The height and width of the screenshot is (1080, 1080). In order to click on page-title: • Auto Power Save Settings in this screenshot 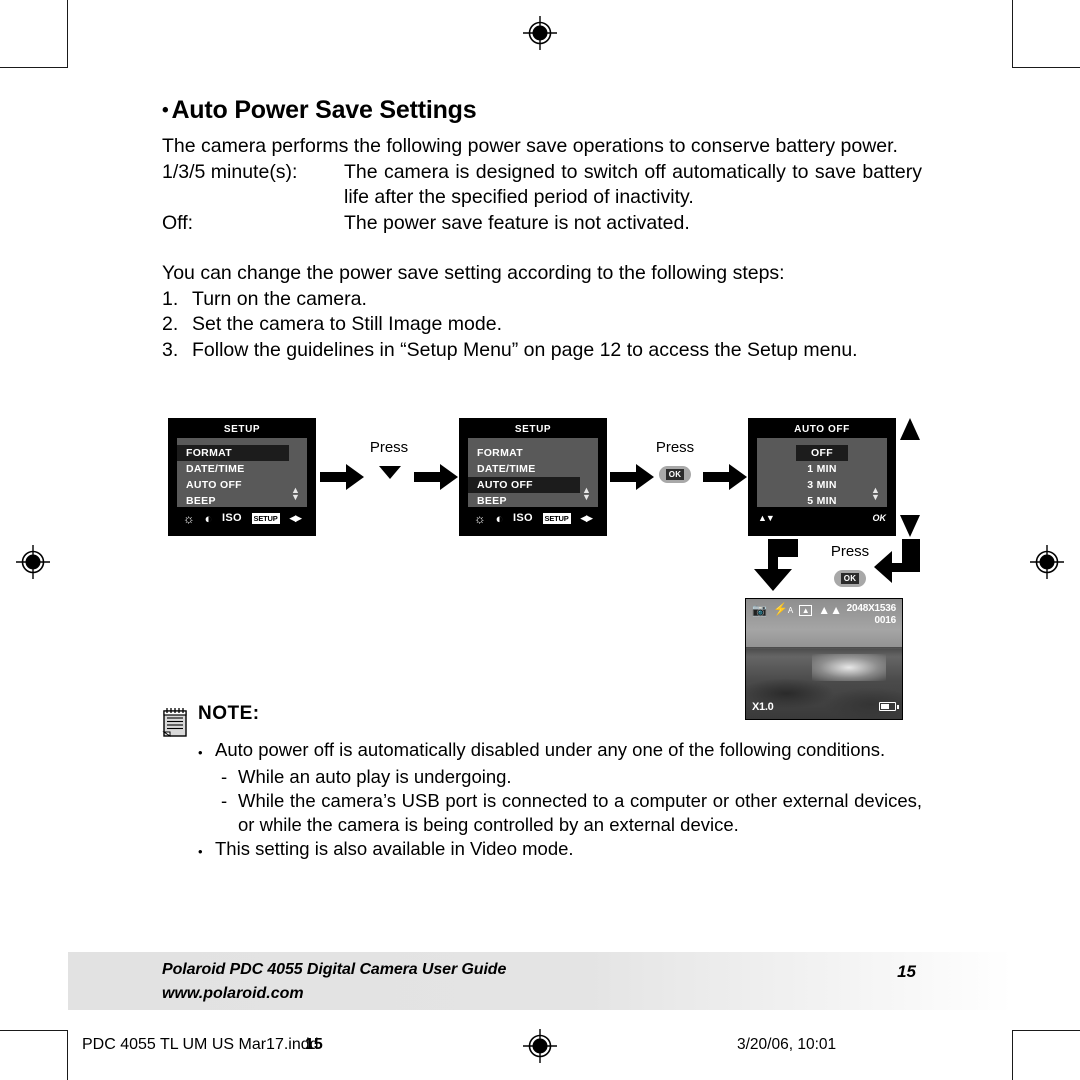, I will do `click(542, 110)`.